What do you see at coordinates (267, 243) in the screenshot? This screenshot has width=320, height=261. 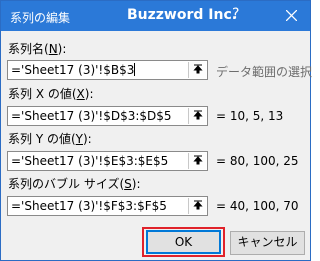 I see `cancel-button: キャンセル` at bounding box center [267, 243].